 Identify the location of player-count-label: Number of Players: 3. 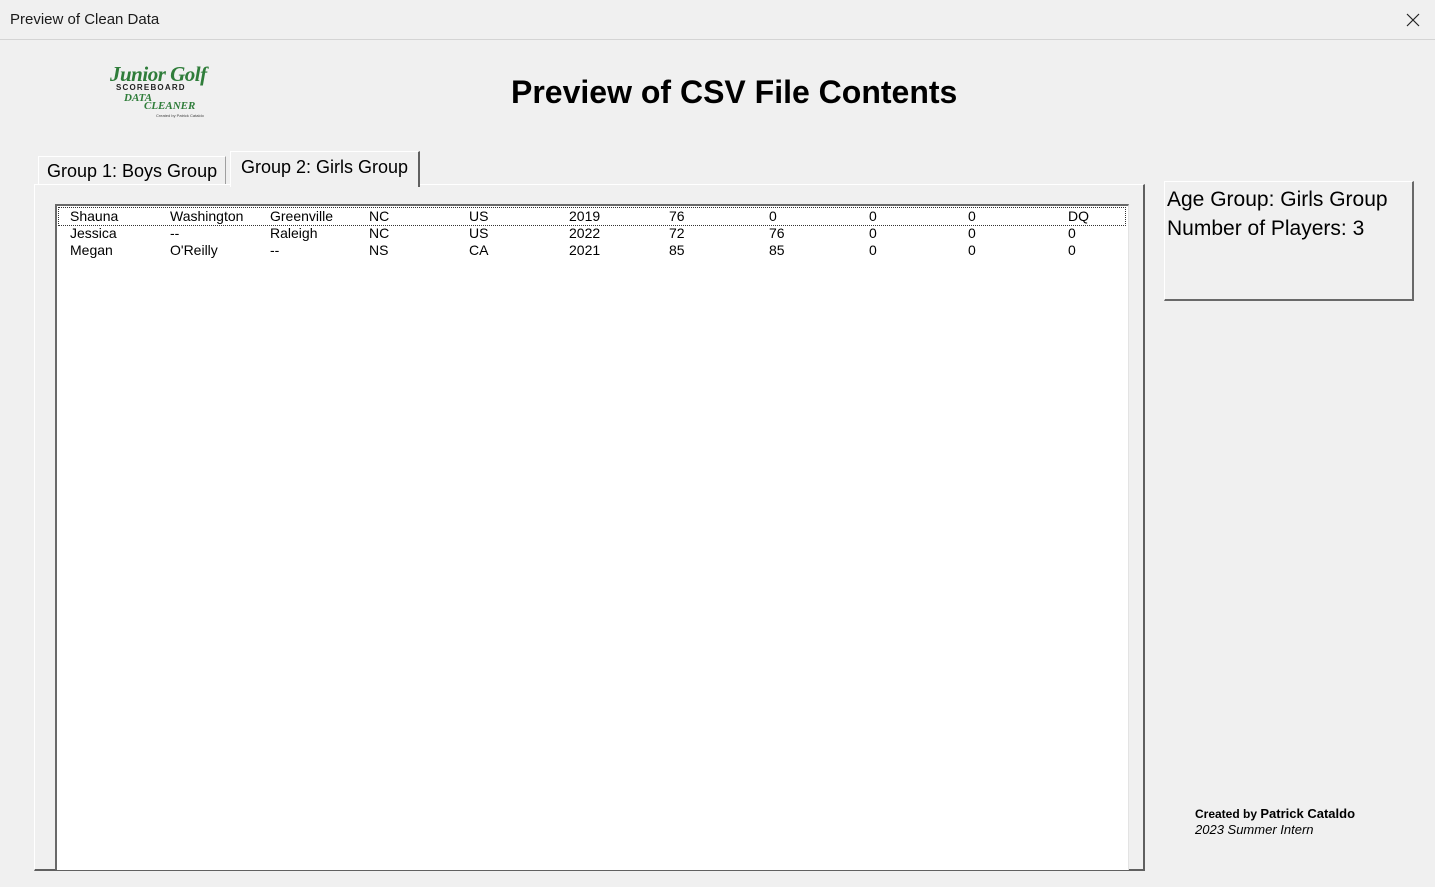
(1266, 228).